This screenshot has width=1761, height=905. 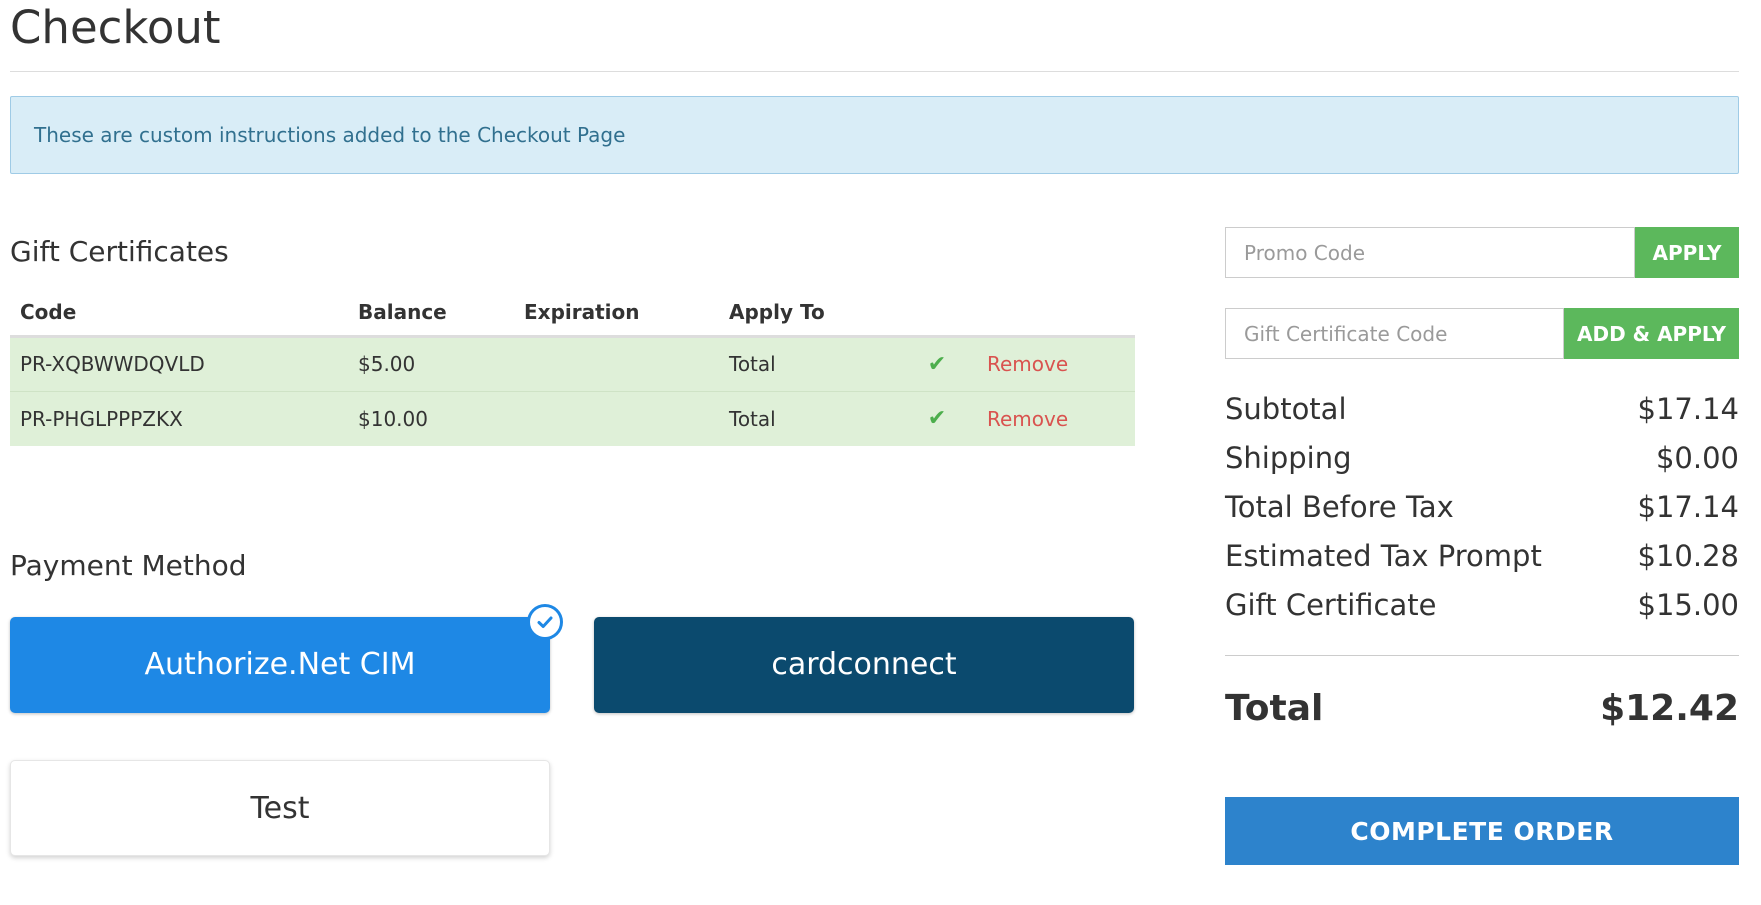 I want to click on certificate-code: PR-PHGLPPPZKX, so click(x=179, y=418).